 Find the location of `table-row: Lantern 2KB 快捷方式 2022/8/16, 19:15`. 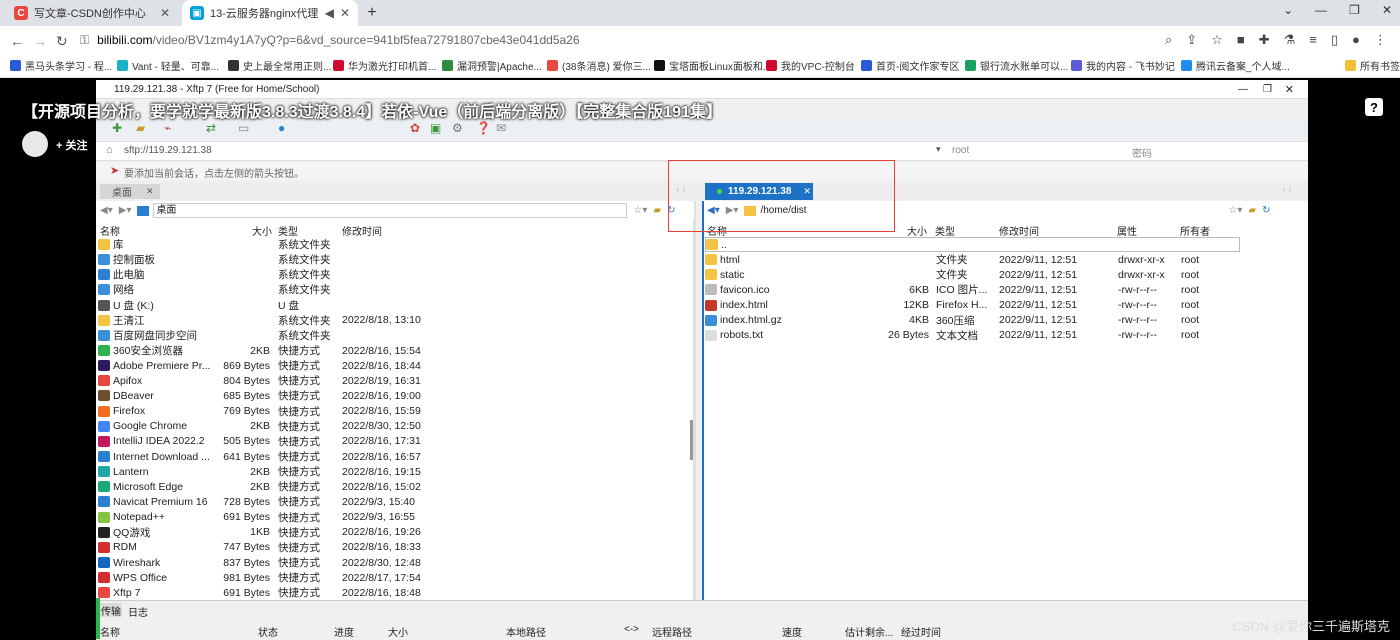

table-row: Lantern 2KB 快捷方式 2022/8/16, 19:15 is located at coordinates (393, 471).